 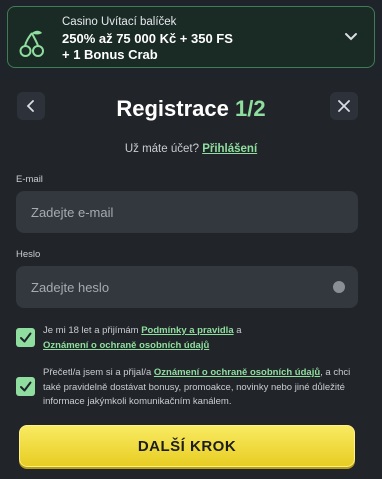 What do you see at coordinates (237, 372) in the screenshot?
I see `privacy-link-marketing: Oznámení o ochraně osobních údajů` at bounding box center [237, 372].